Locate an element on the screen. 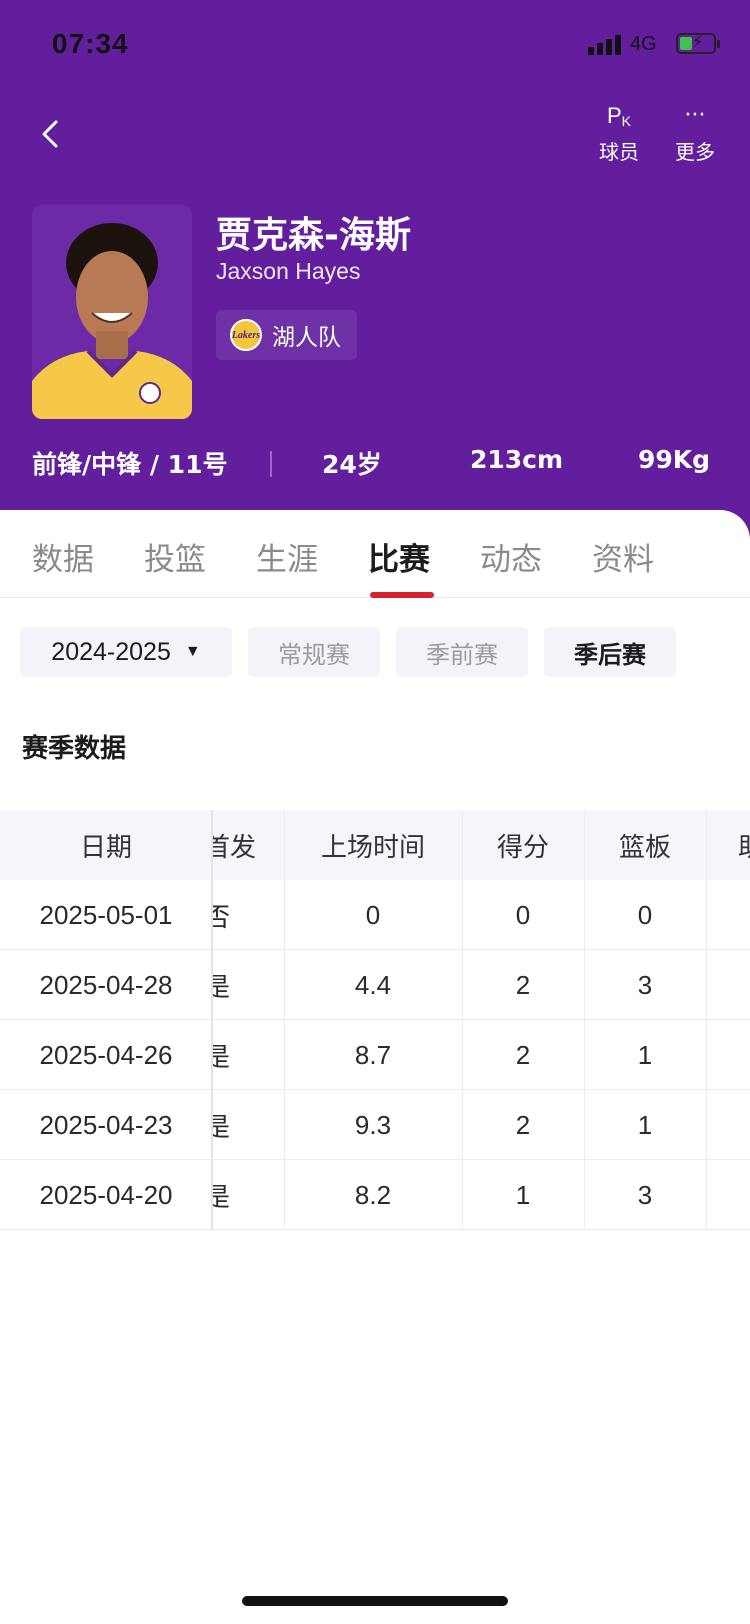  frozen-column-edge is located at coordinates (212, 1020).